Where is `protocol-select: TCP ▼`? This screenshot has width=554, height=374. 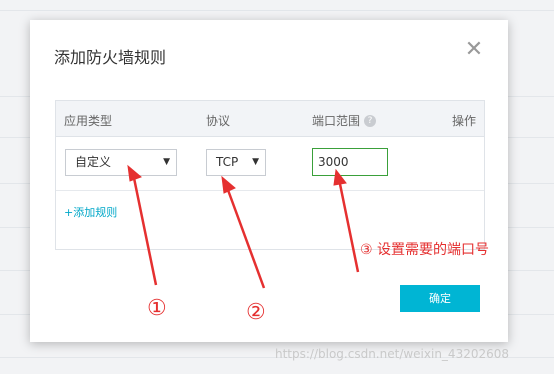 protocol-select: TCP ▼ is located at coordinates (236, 162).